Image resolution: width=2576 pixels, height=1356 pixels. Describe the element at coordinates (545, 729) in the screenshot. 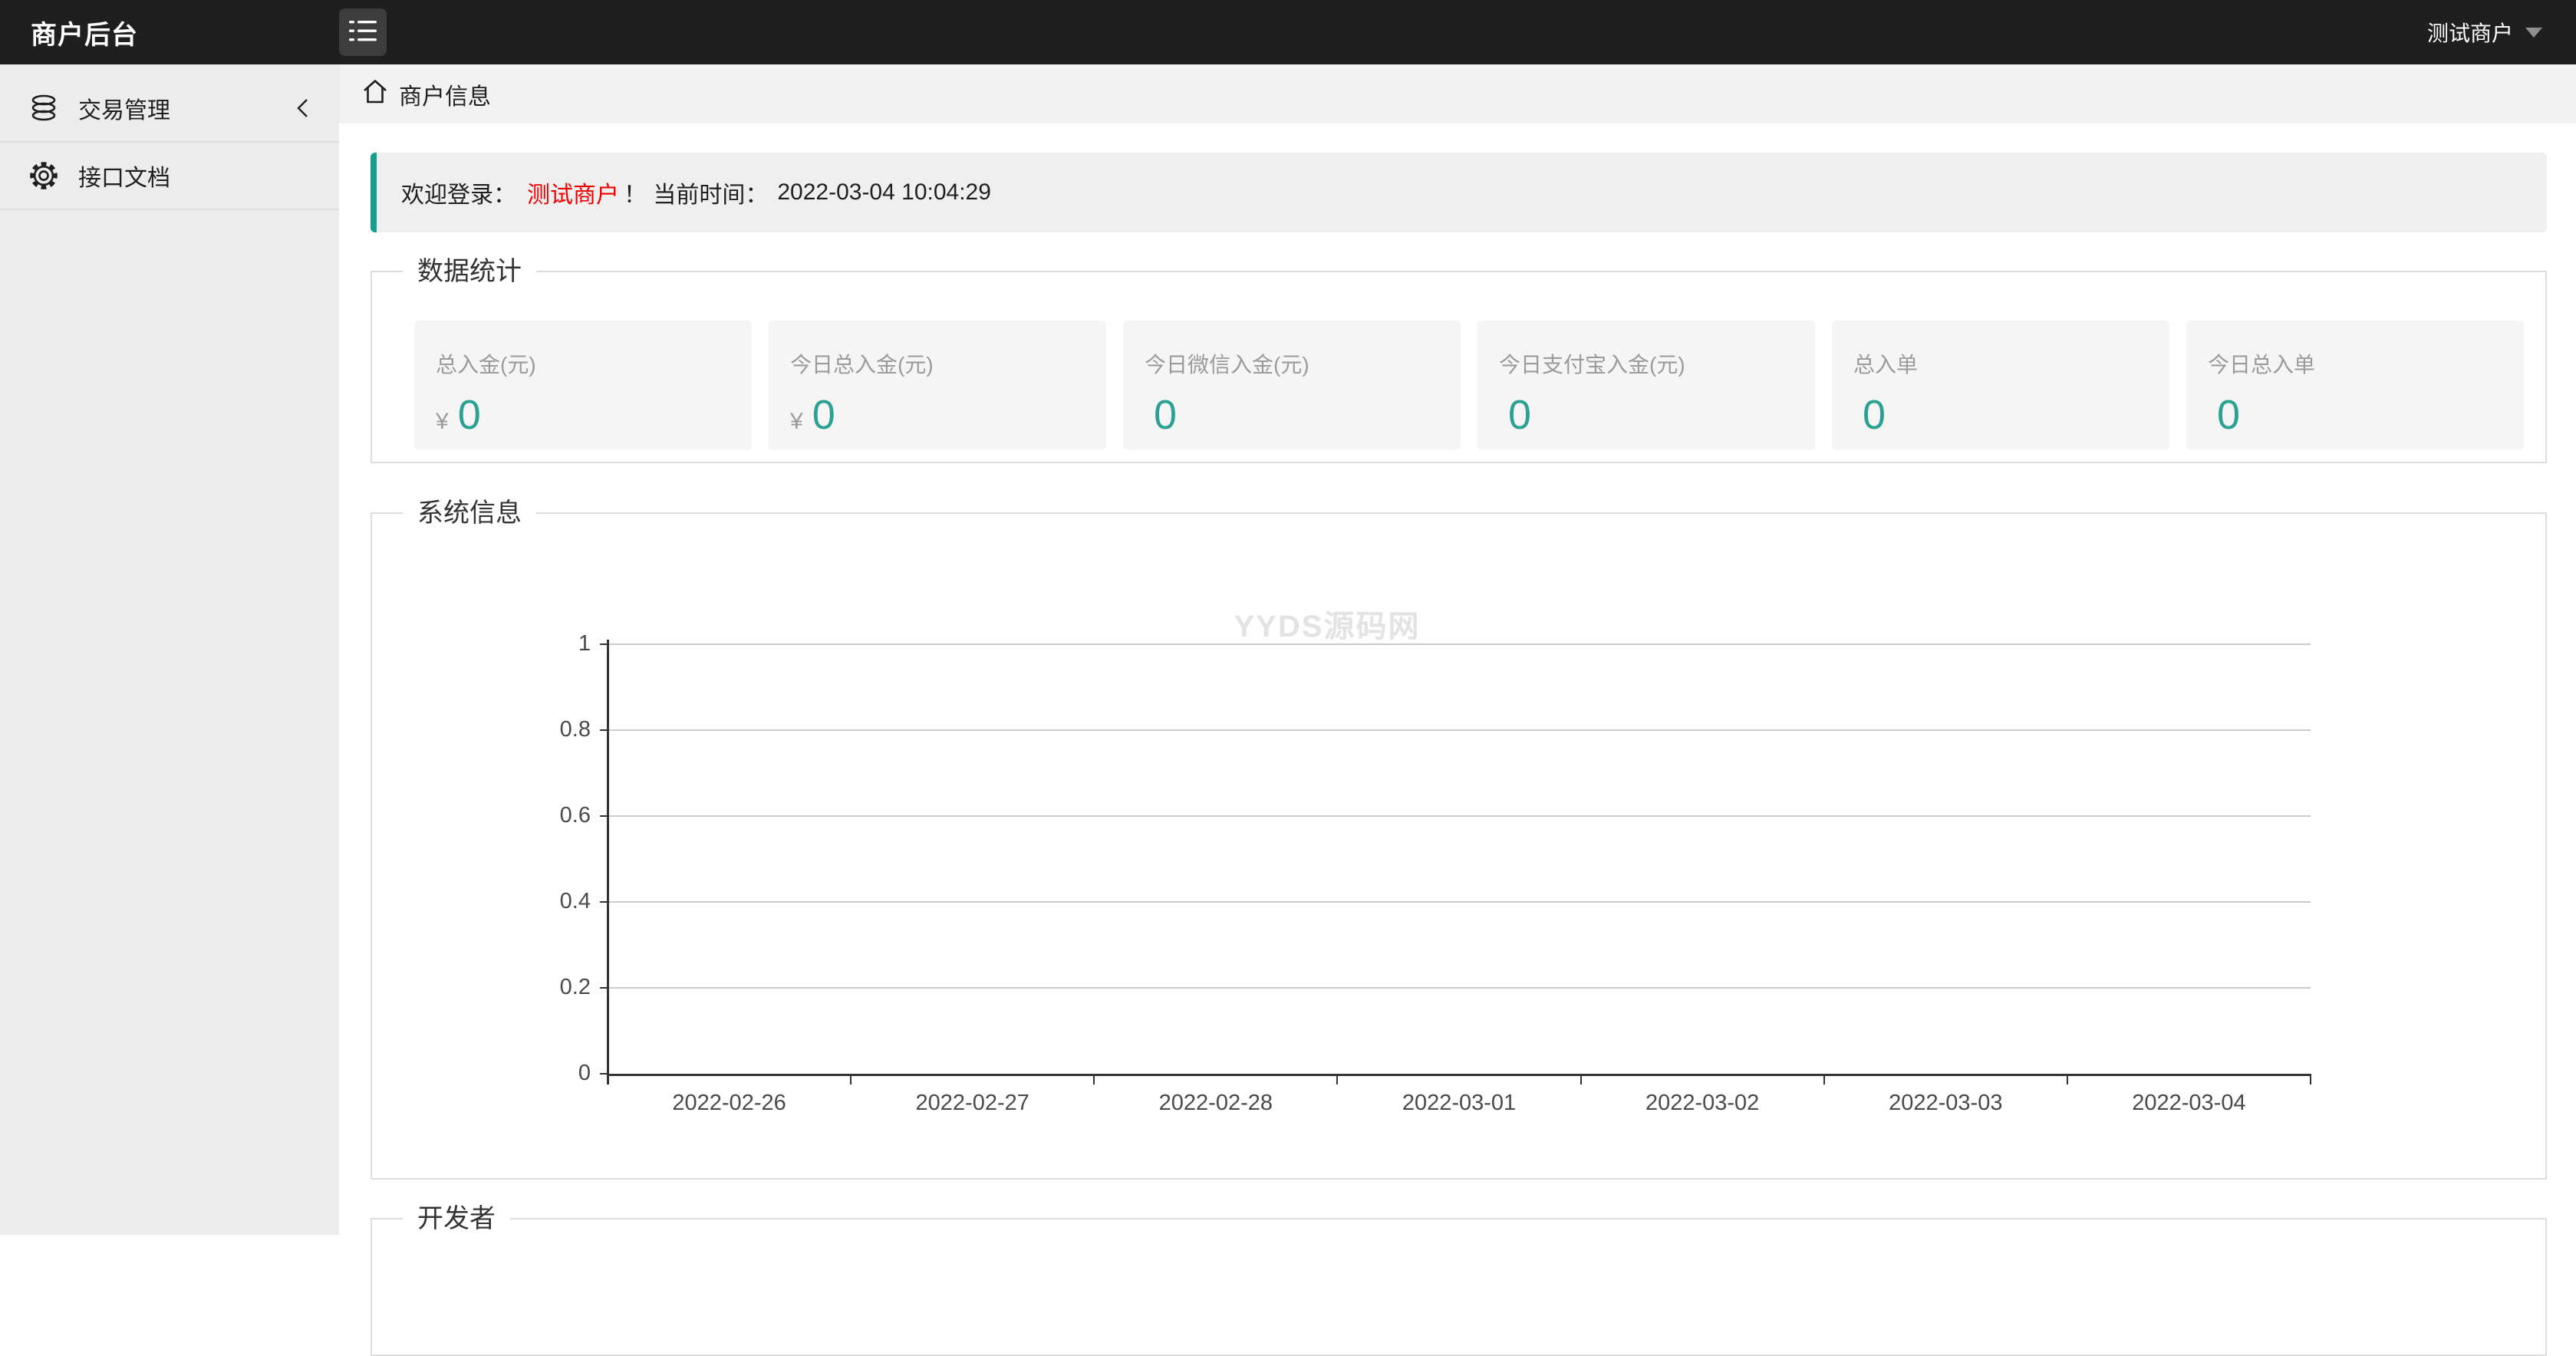

I see `y-axis-label: 0.8` at that location.